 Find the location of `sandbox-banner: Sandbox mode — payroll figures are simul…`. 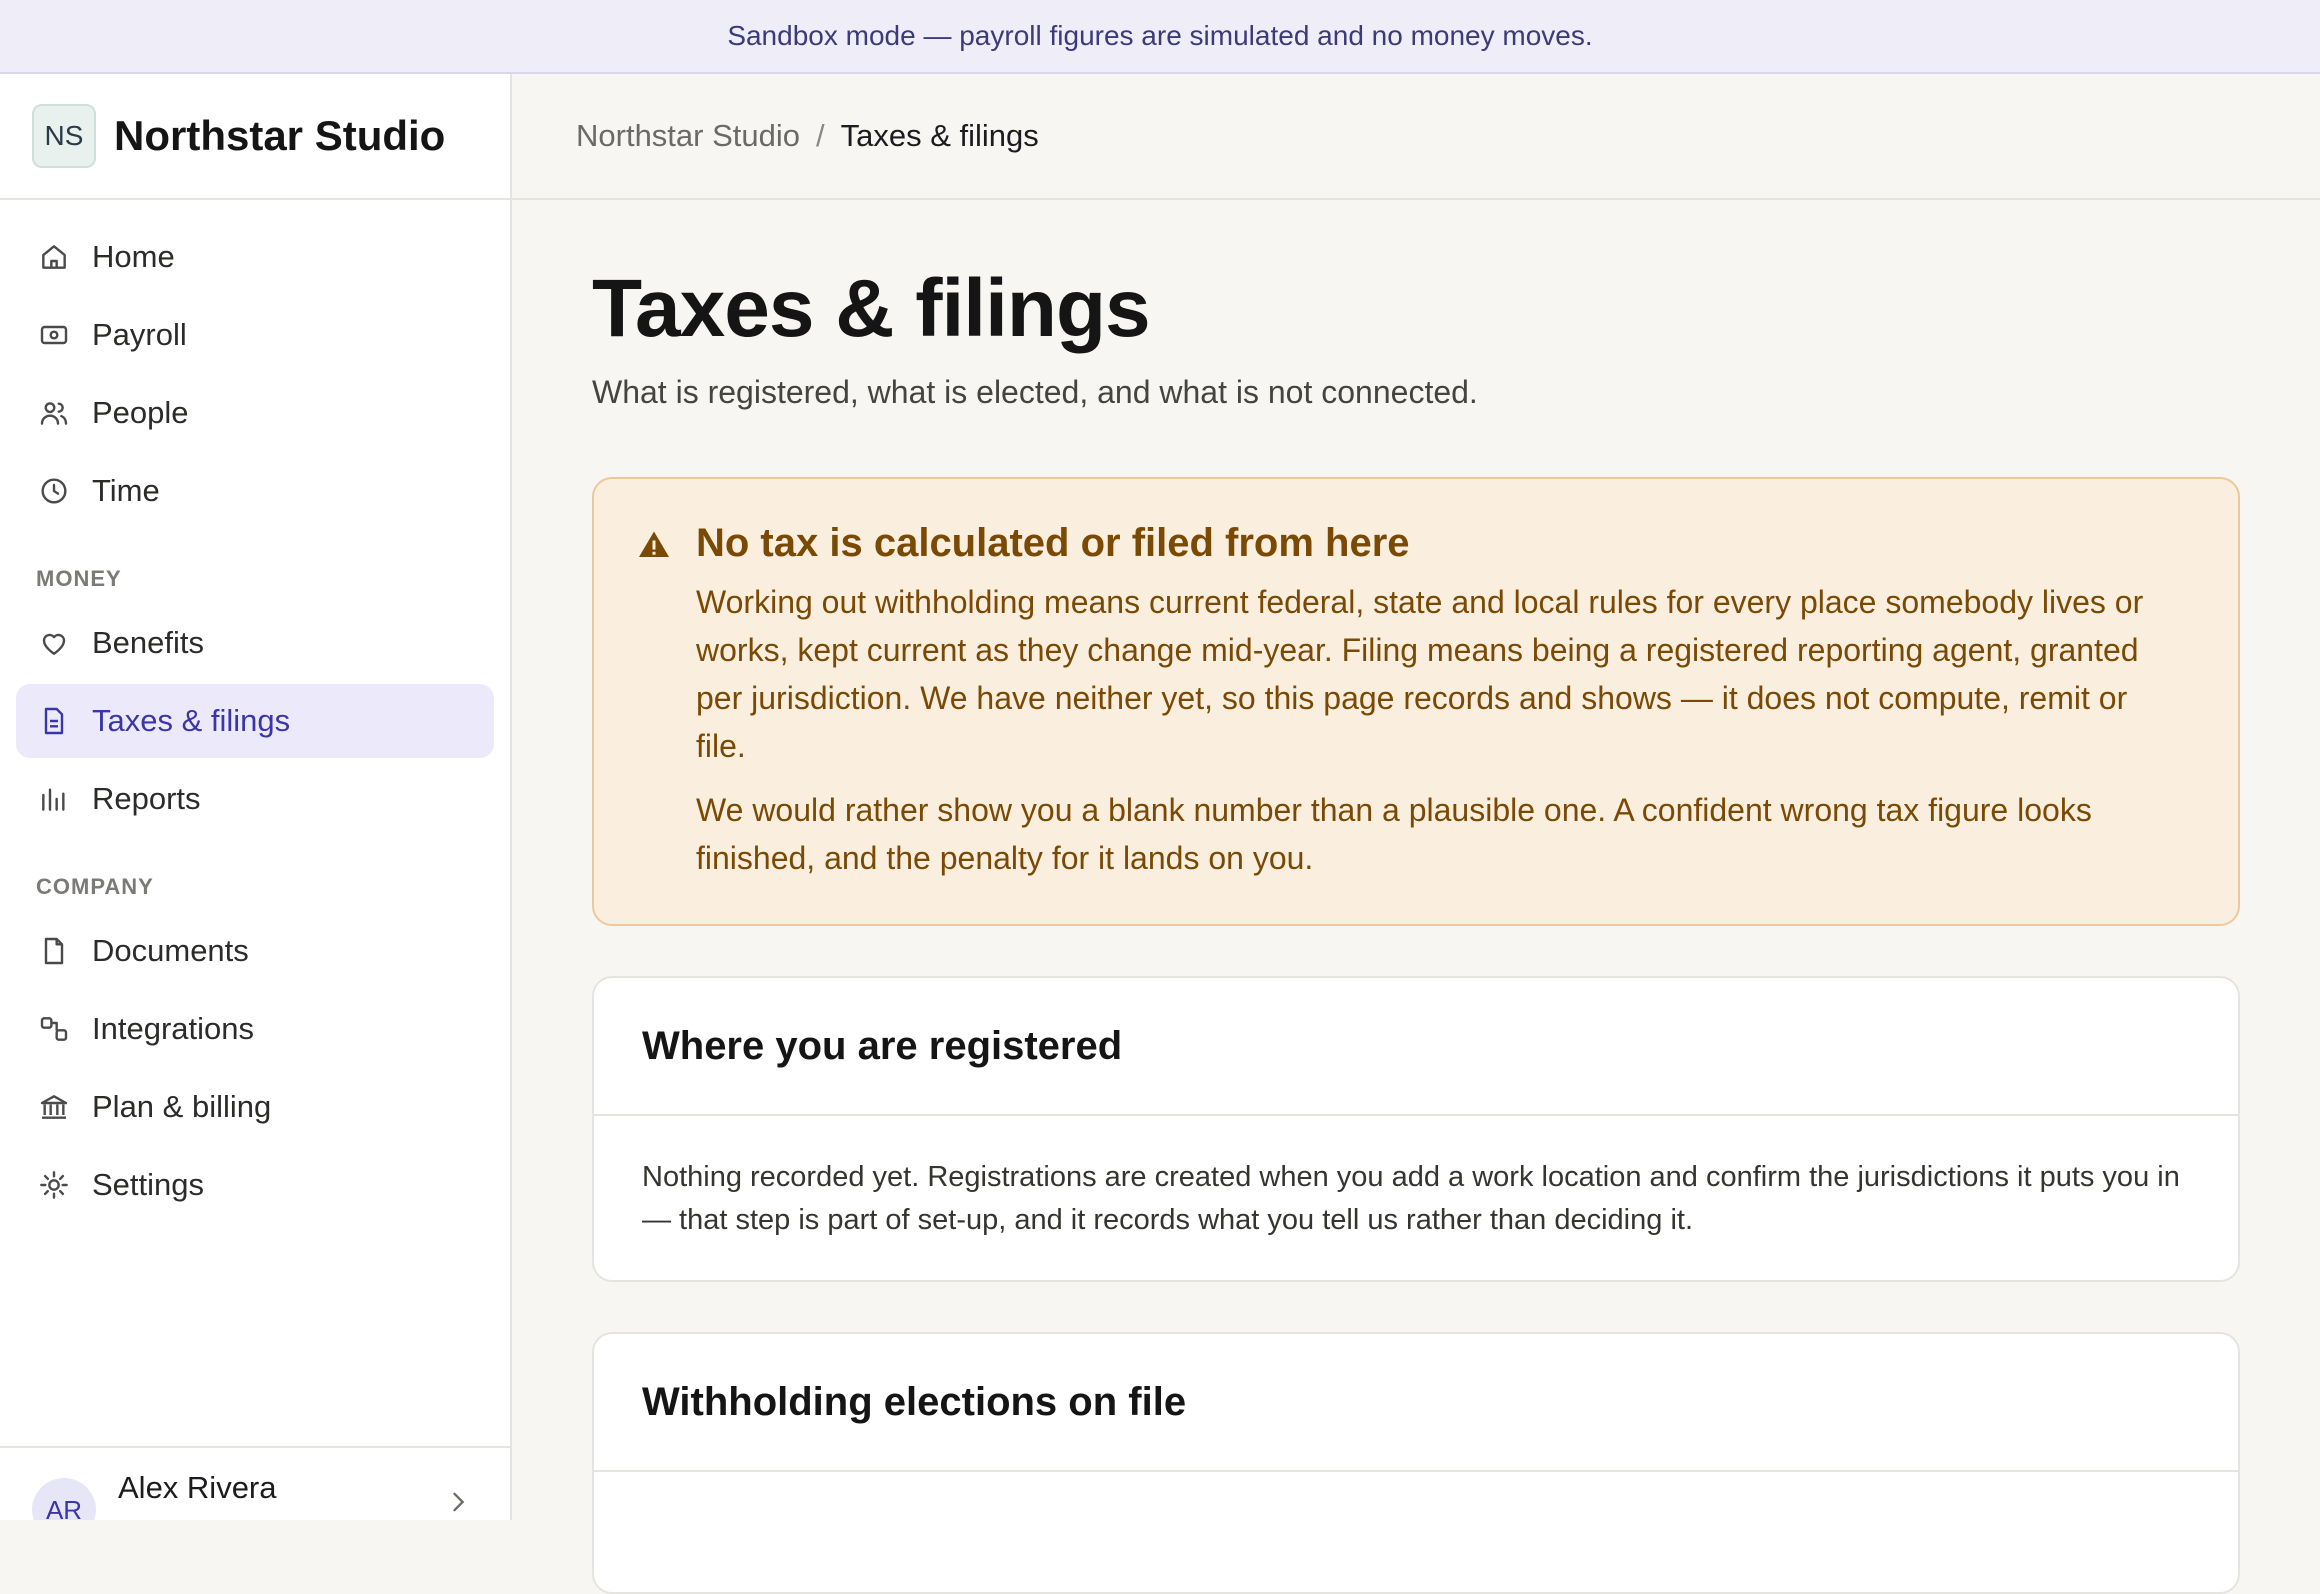

sandbox-banner: Sandbox mode — payroll figures are simul… is located at coordinates (1160, 37).